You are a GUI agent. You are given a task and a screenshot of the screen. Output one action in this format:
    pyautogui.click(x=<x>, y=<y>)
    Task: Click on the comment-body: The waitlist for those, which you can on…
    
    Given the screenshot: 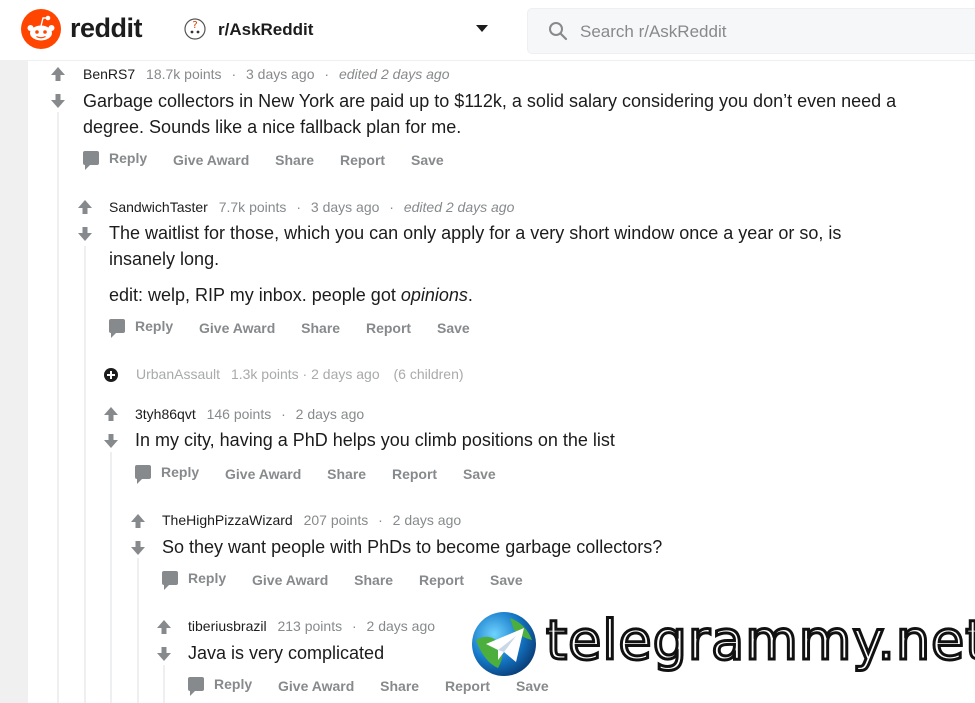 What is the action you would take?
    pyautogui.click(x=475, y=246)
    